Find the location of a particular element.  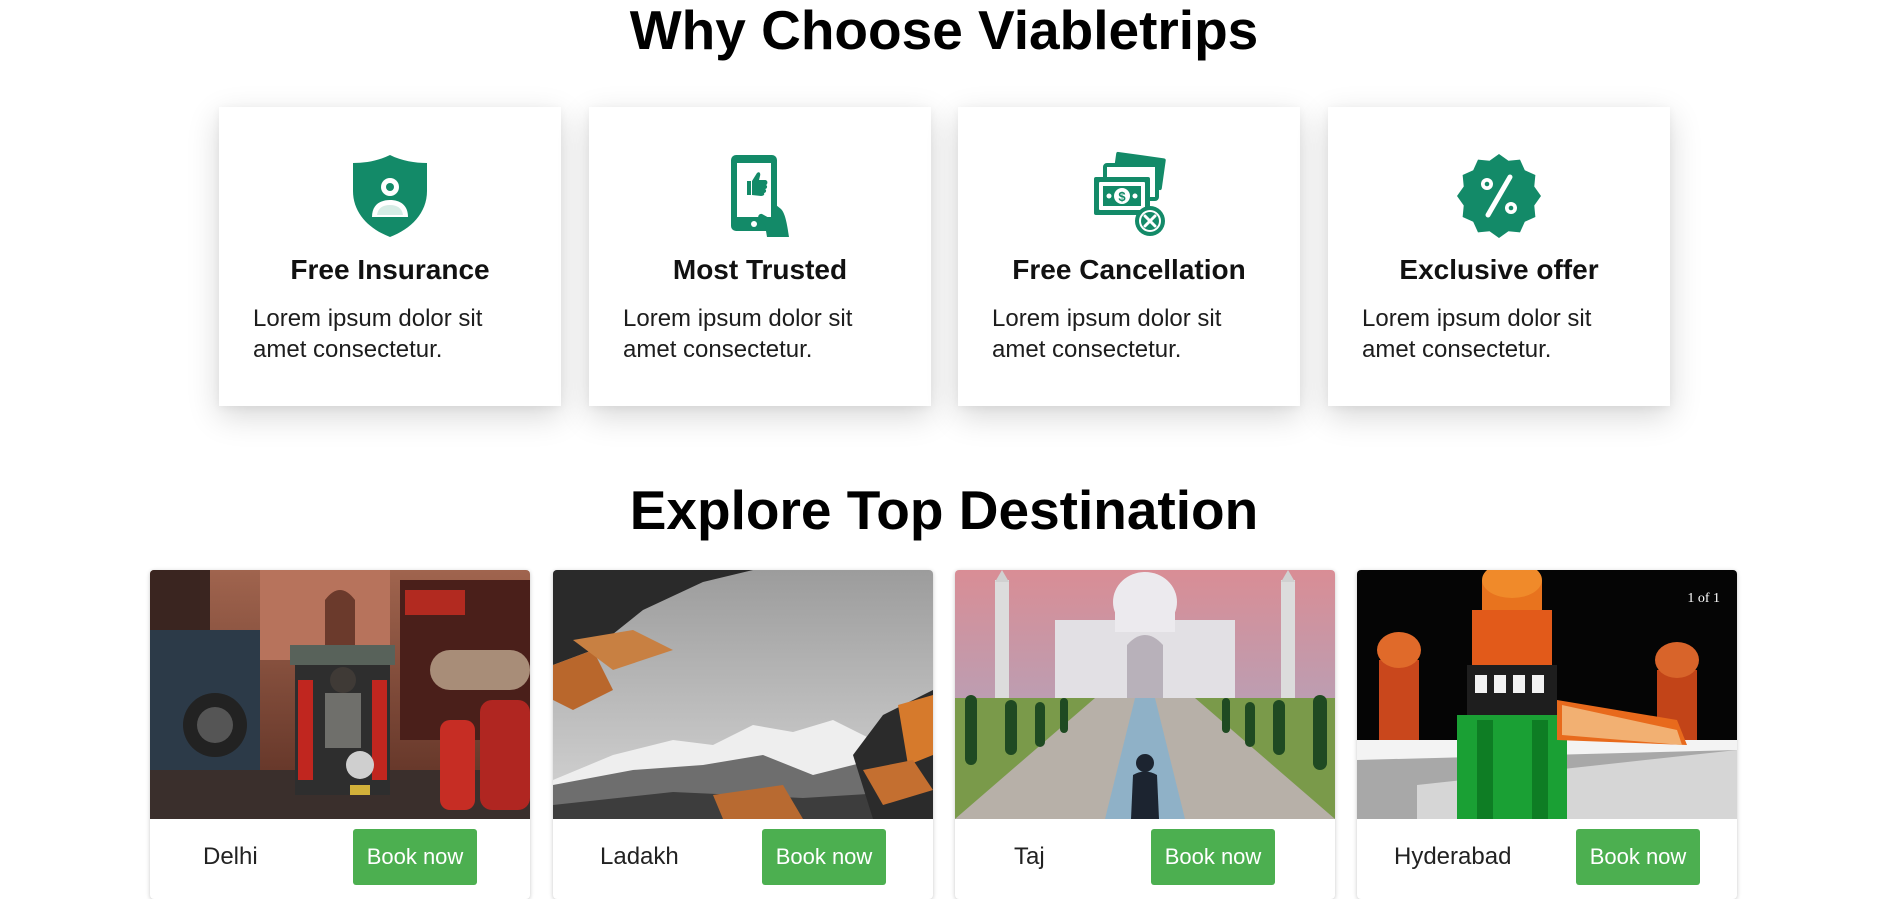

feature-title: Free Insurance is located at coordinates (390, 269).